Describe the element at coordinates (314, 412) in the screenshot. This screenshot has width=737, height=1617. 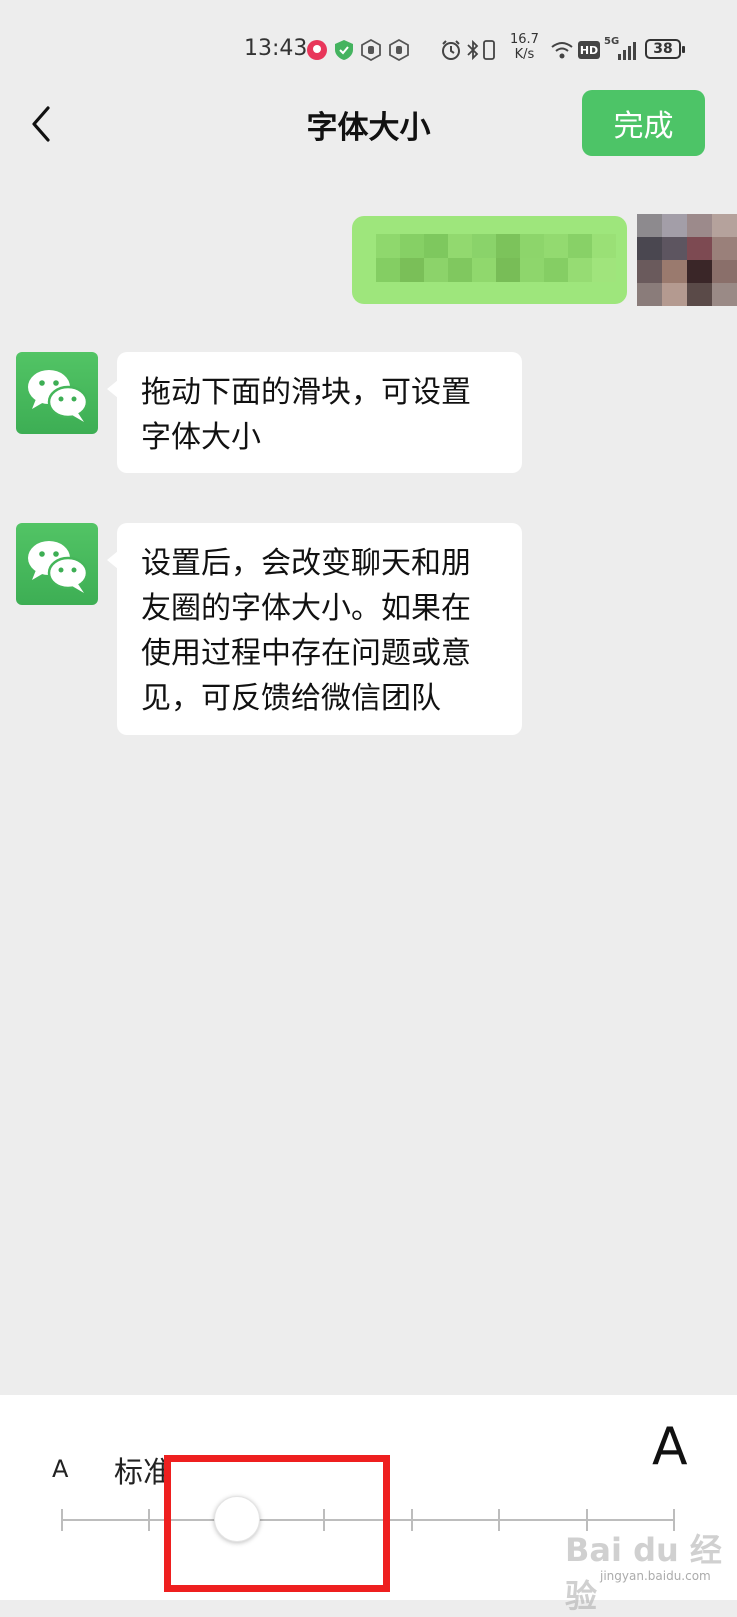
I see `message-bubble: 拖动下面的滑块，可设置字体大小` at that location.